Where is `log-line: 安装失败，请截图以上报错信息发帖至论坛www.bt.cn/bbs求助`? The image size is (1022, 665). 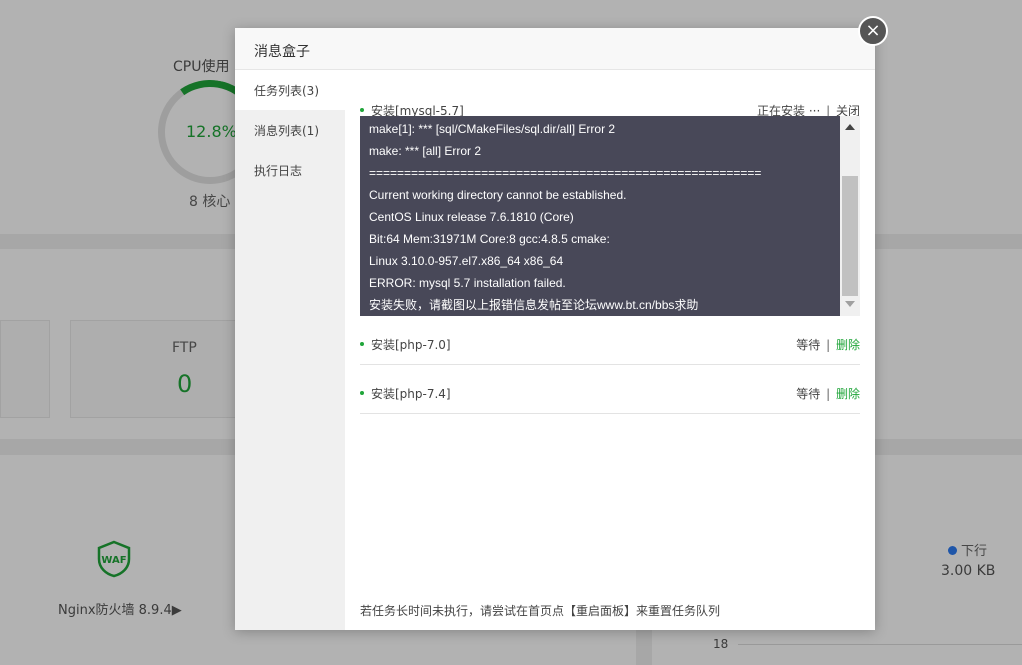
log-line: 安装失败，请截图以上报错信息发帖至论坛www.bt.cn/bbs求助 is located at coordinates (534, 305).